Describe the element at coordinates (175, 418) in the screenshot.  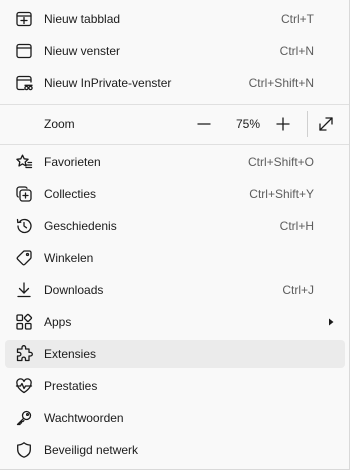
I see `menu-item-passwords: Wachtwoorden` at that location.